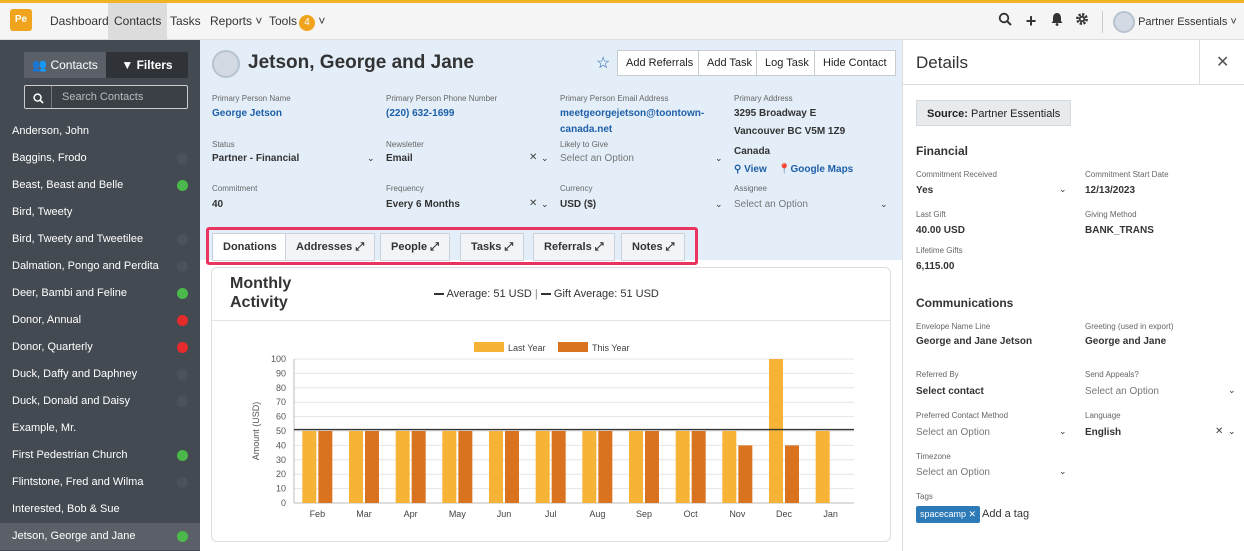  Describe the element at coordinates (578, 204) in the screenshot. I see `currency-select: USD ($)` at that location.